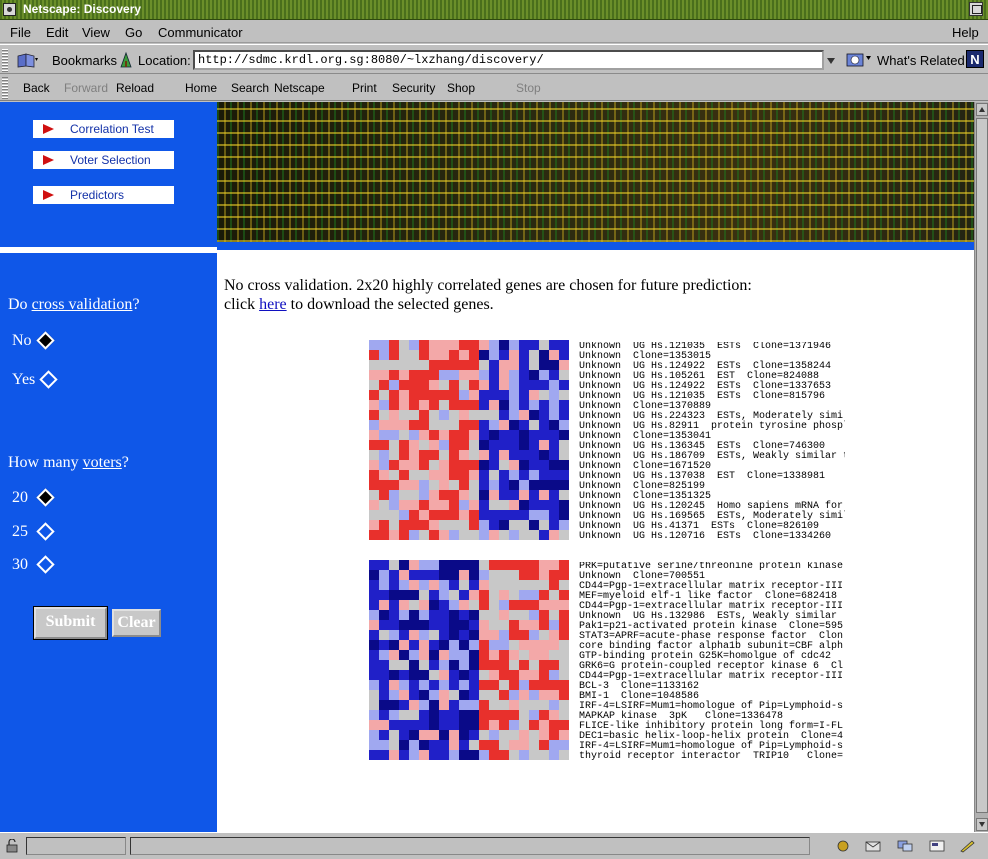  What do you see at coordinates (873, 846) in the screenshot?
I see `mail-icon` at bounding box center [873, 846].